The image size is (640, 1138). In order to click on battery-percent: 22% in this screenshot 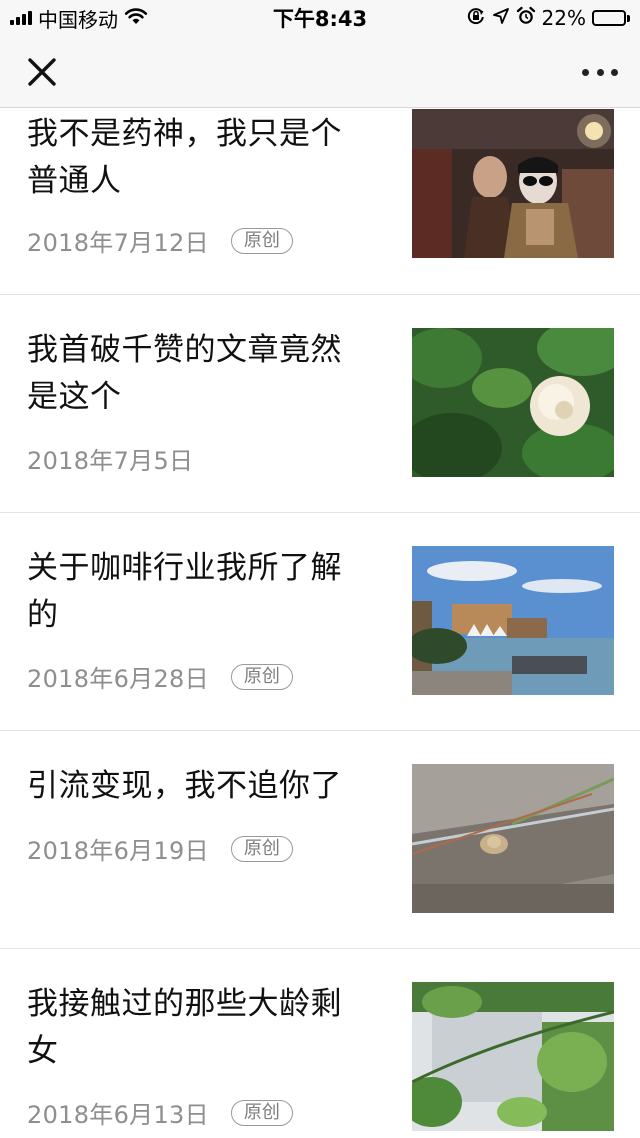, I will do `click(563, 18)`.